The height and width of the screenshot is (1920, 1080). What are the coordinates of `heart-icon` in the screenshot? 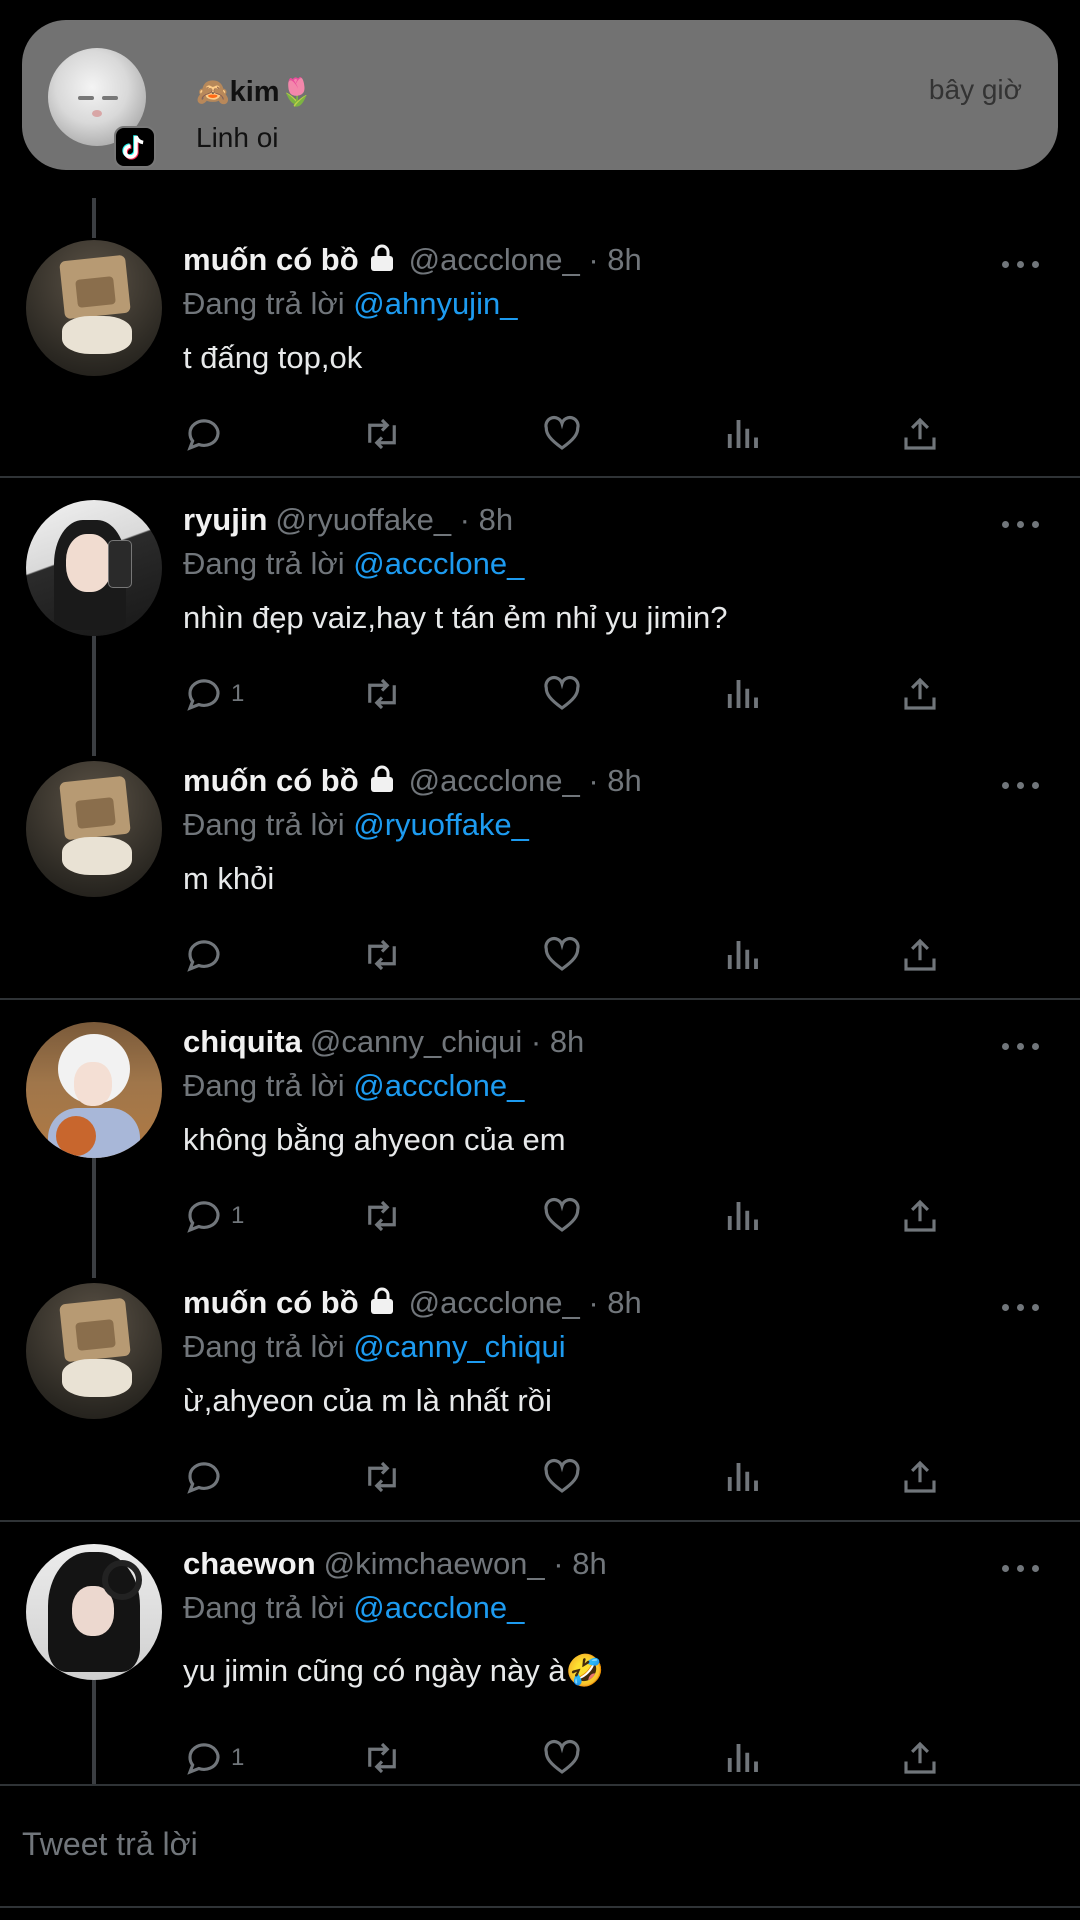 It's located at (562, 693).